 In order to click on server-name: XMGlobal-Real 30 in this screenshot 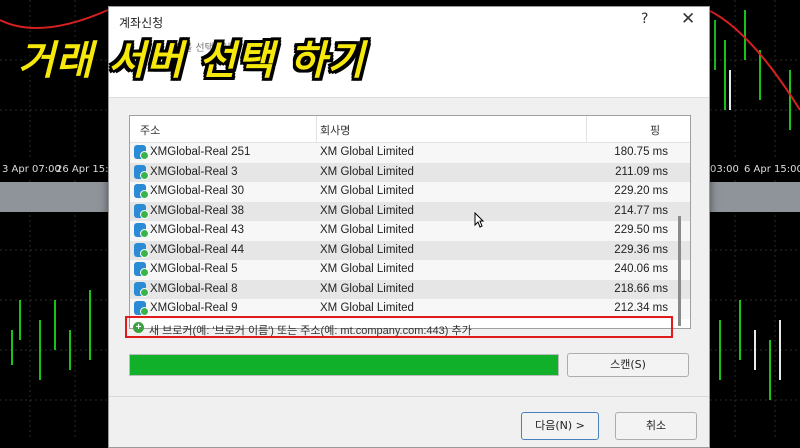, I will do `click(197, 191)`.